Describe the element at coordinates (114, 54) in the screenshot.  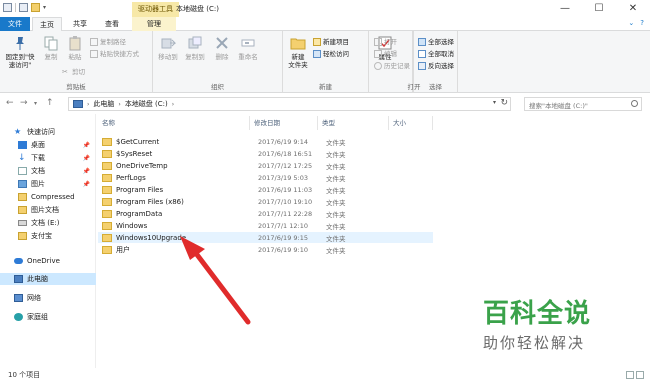
I see `paste-shortcut-button: 粘贴快捷方式` at that location.